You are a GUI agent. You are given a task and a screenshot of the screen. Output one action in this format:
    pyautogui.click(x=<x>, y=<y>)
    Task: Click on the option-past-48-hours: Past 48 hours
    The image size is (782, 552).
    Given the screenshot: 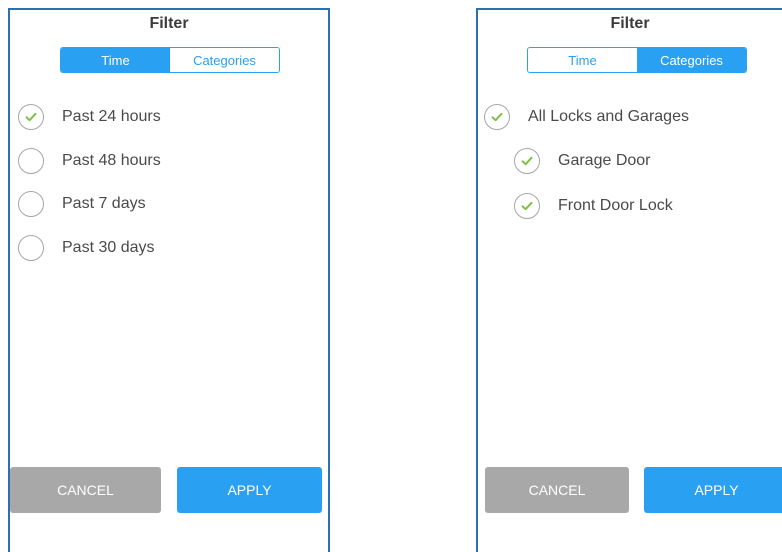 What is the action you would take?
    pyautogui.click(x=89, y=161)
    